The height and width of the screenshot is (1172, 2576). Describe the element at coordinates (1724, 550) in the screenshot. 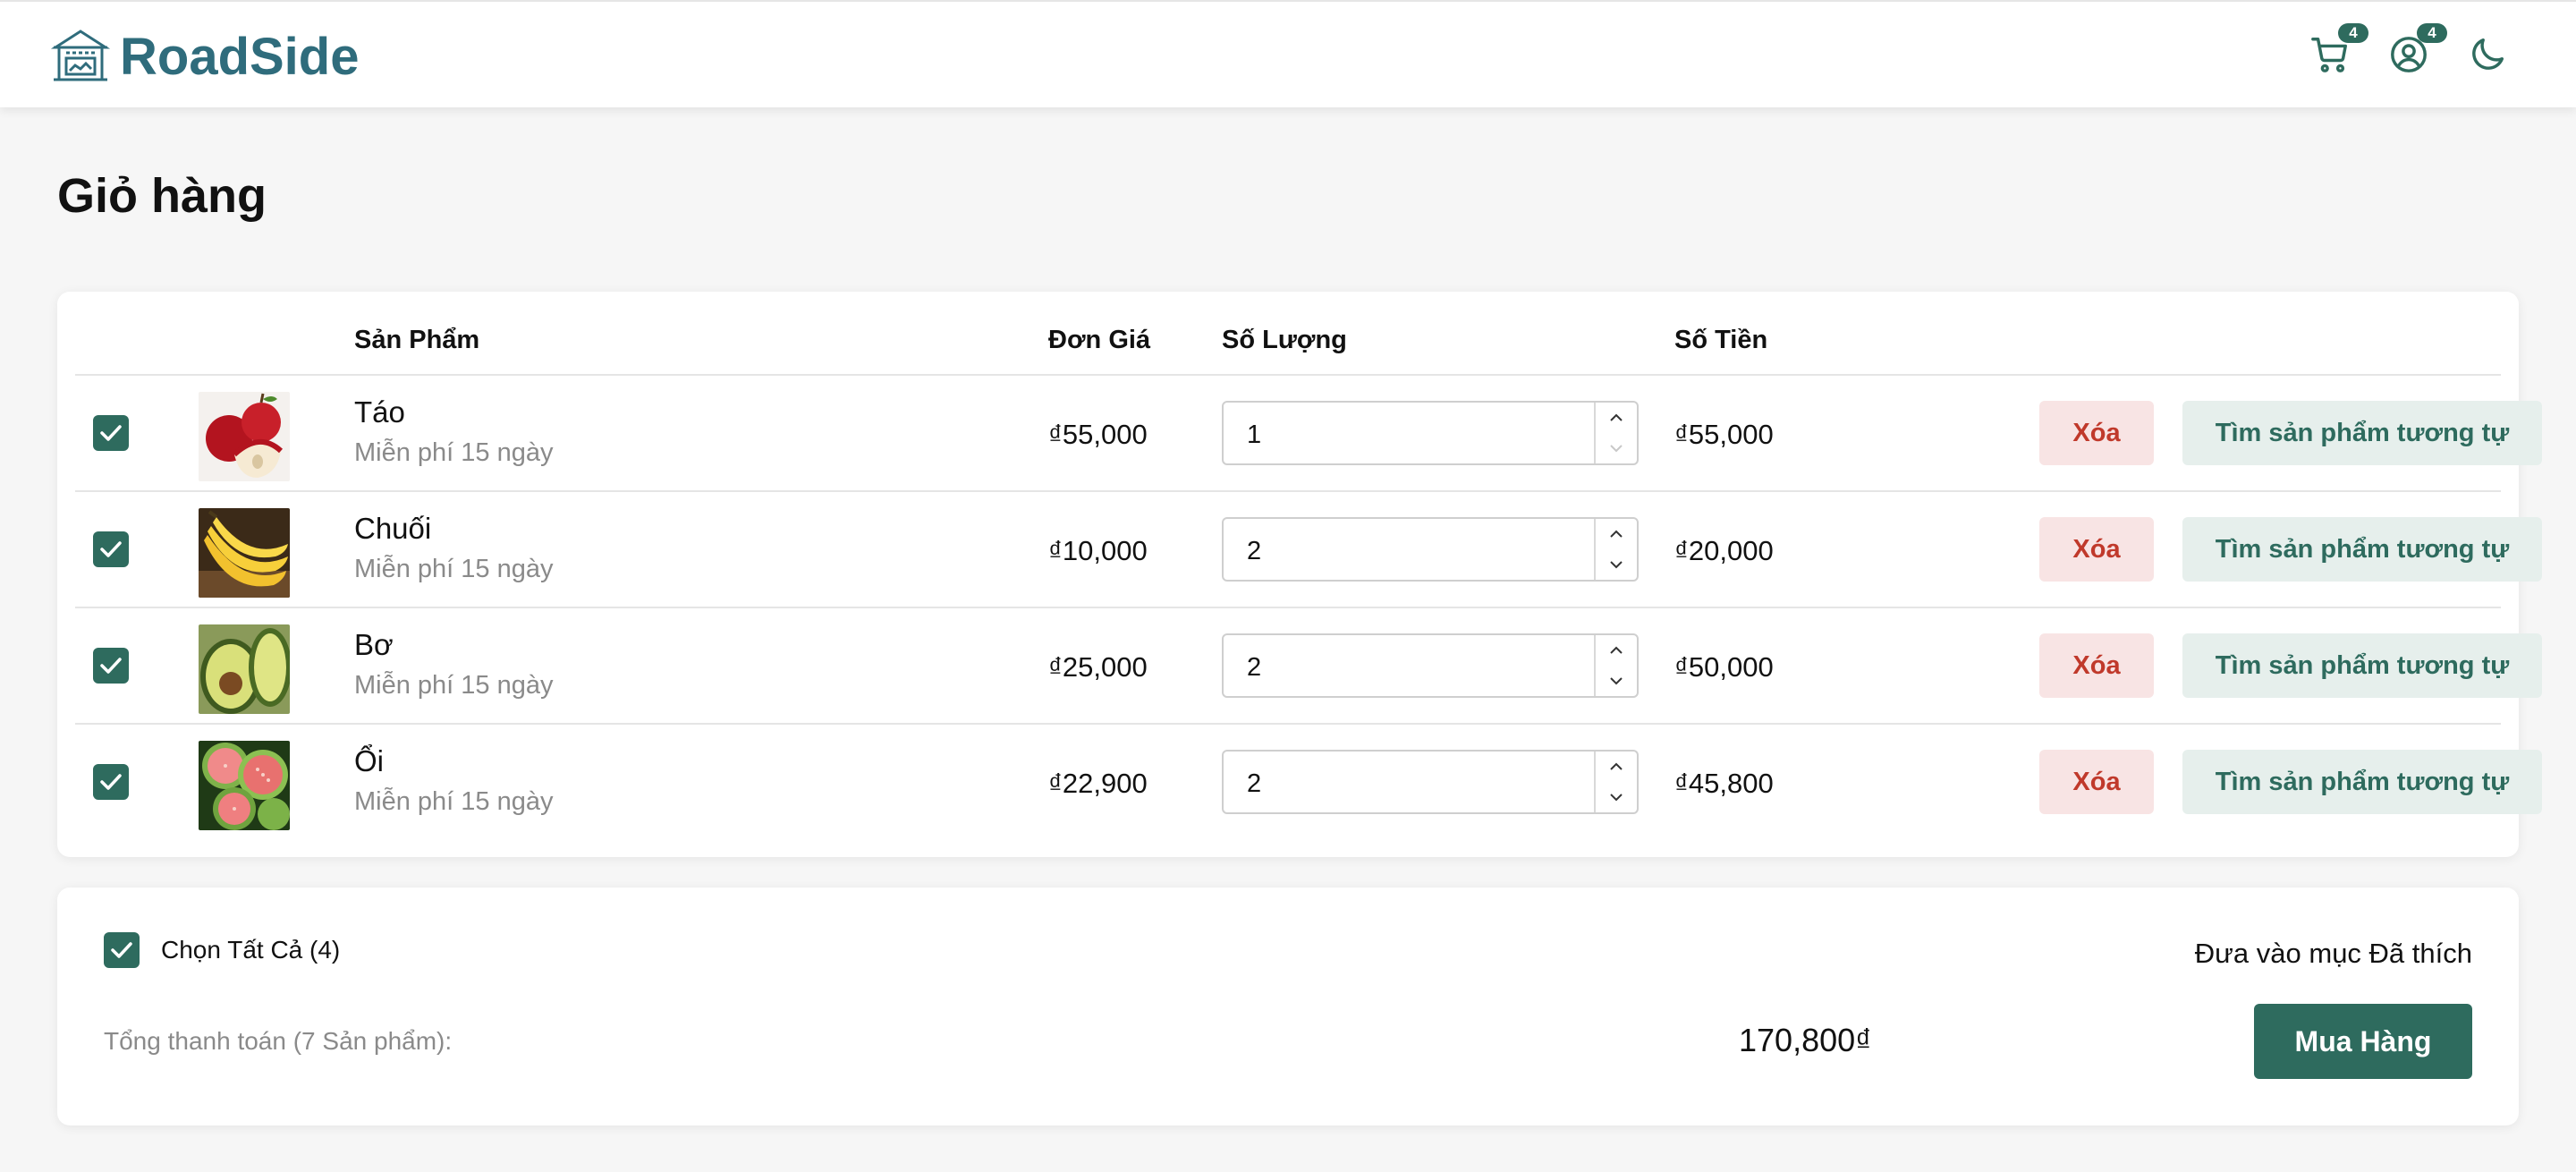

I see `line-amount: ₫20,000` at that location.